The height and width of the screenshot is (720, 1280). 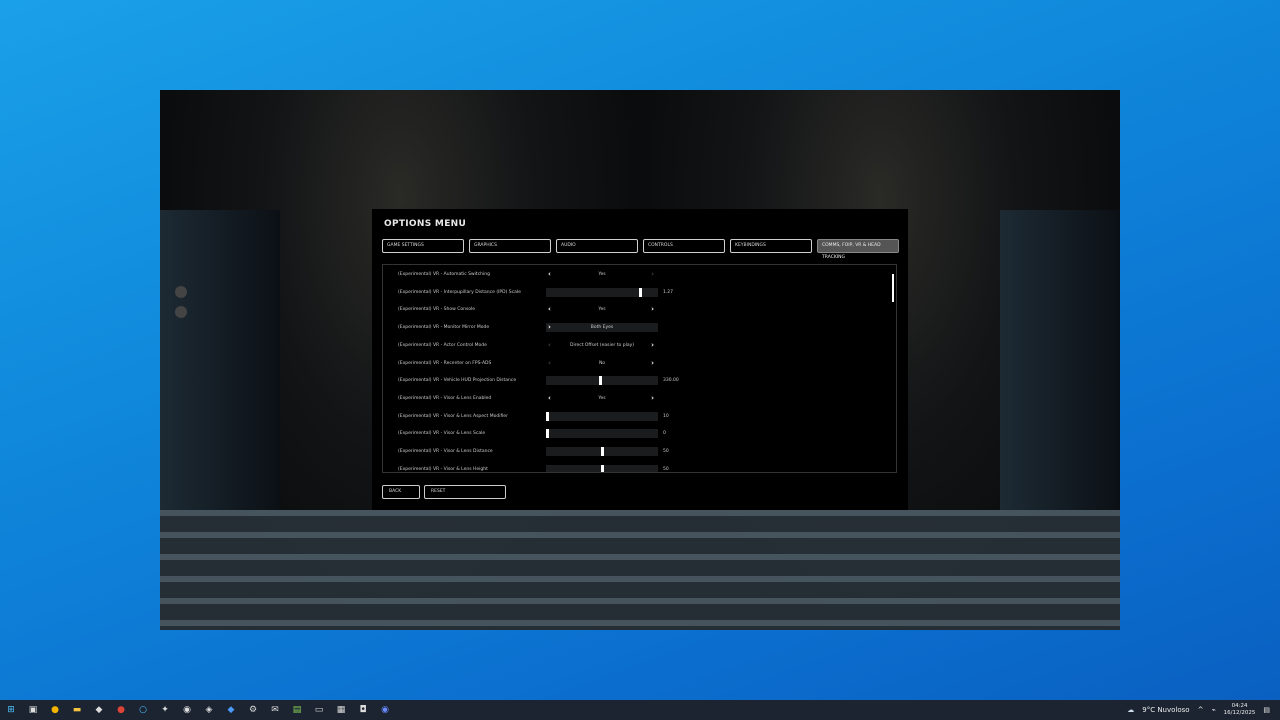 I want to click on system-tray: ☁ 9°C Nuvoloso ^ ⌁ 04:24 16/12/2025 ▤, so click(x=1203, y=710).